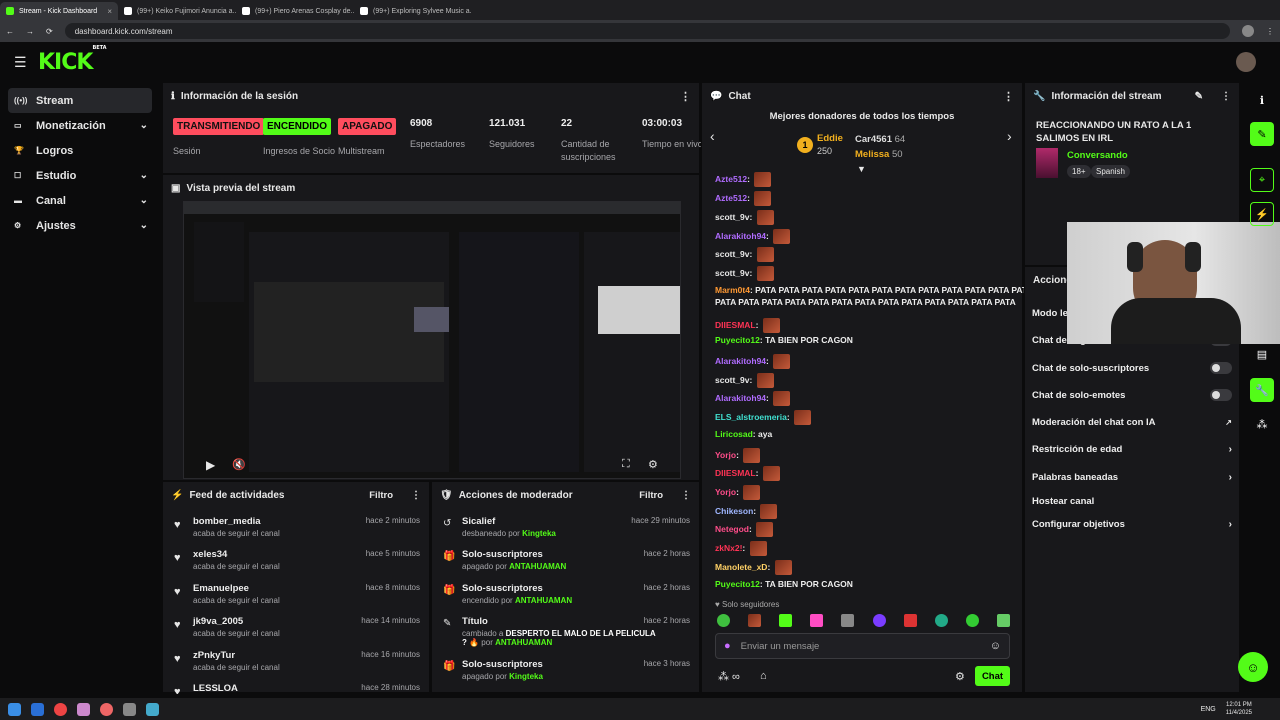  What do you see at coordinates (732, 529) in the screenshot?
I see `chat-username: Netegod` at bounding box center [732, 529].